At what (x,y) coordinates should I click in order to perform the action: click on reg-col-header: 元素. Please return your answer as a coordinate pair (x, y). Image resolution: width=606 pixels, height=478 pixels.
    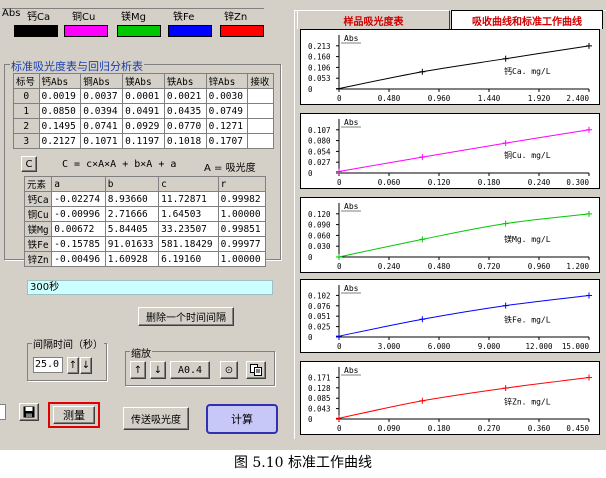
    Looking at the image, I should click on (38, 184).